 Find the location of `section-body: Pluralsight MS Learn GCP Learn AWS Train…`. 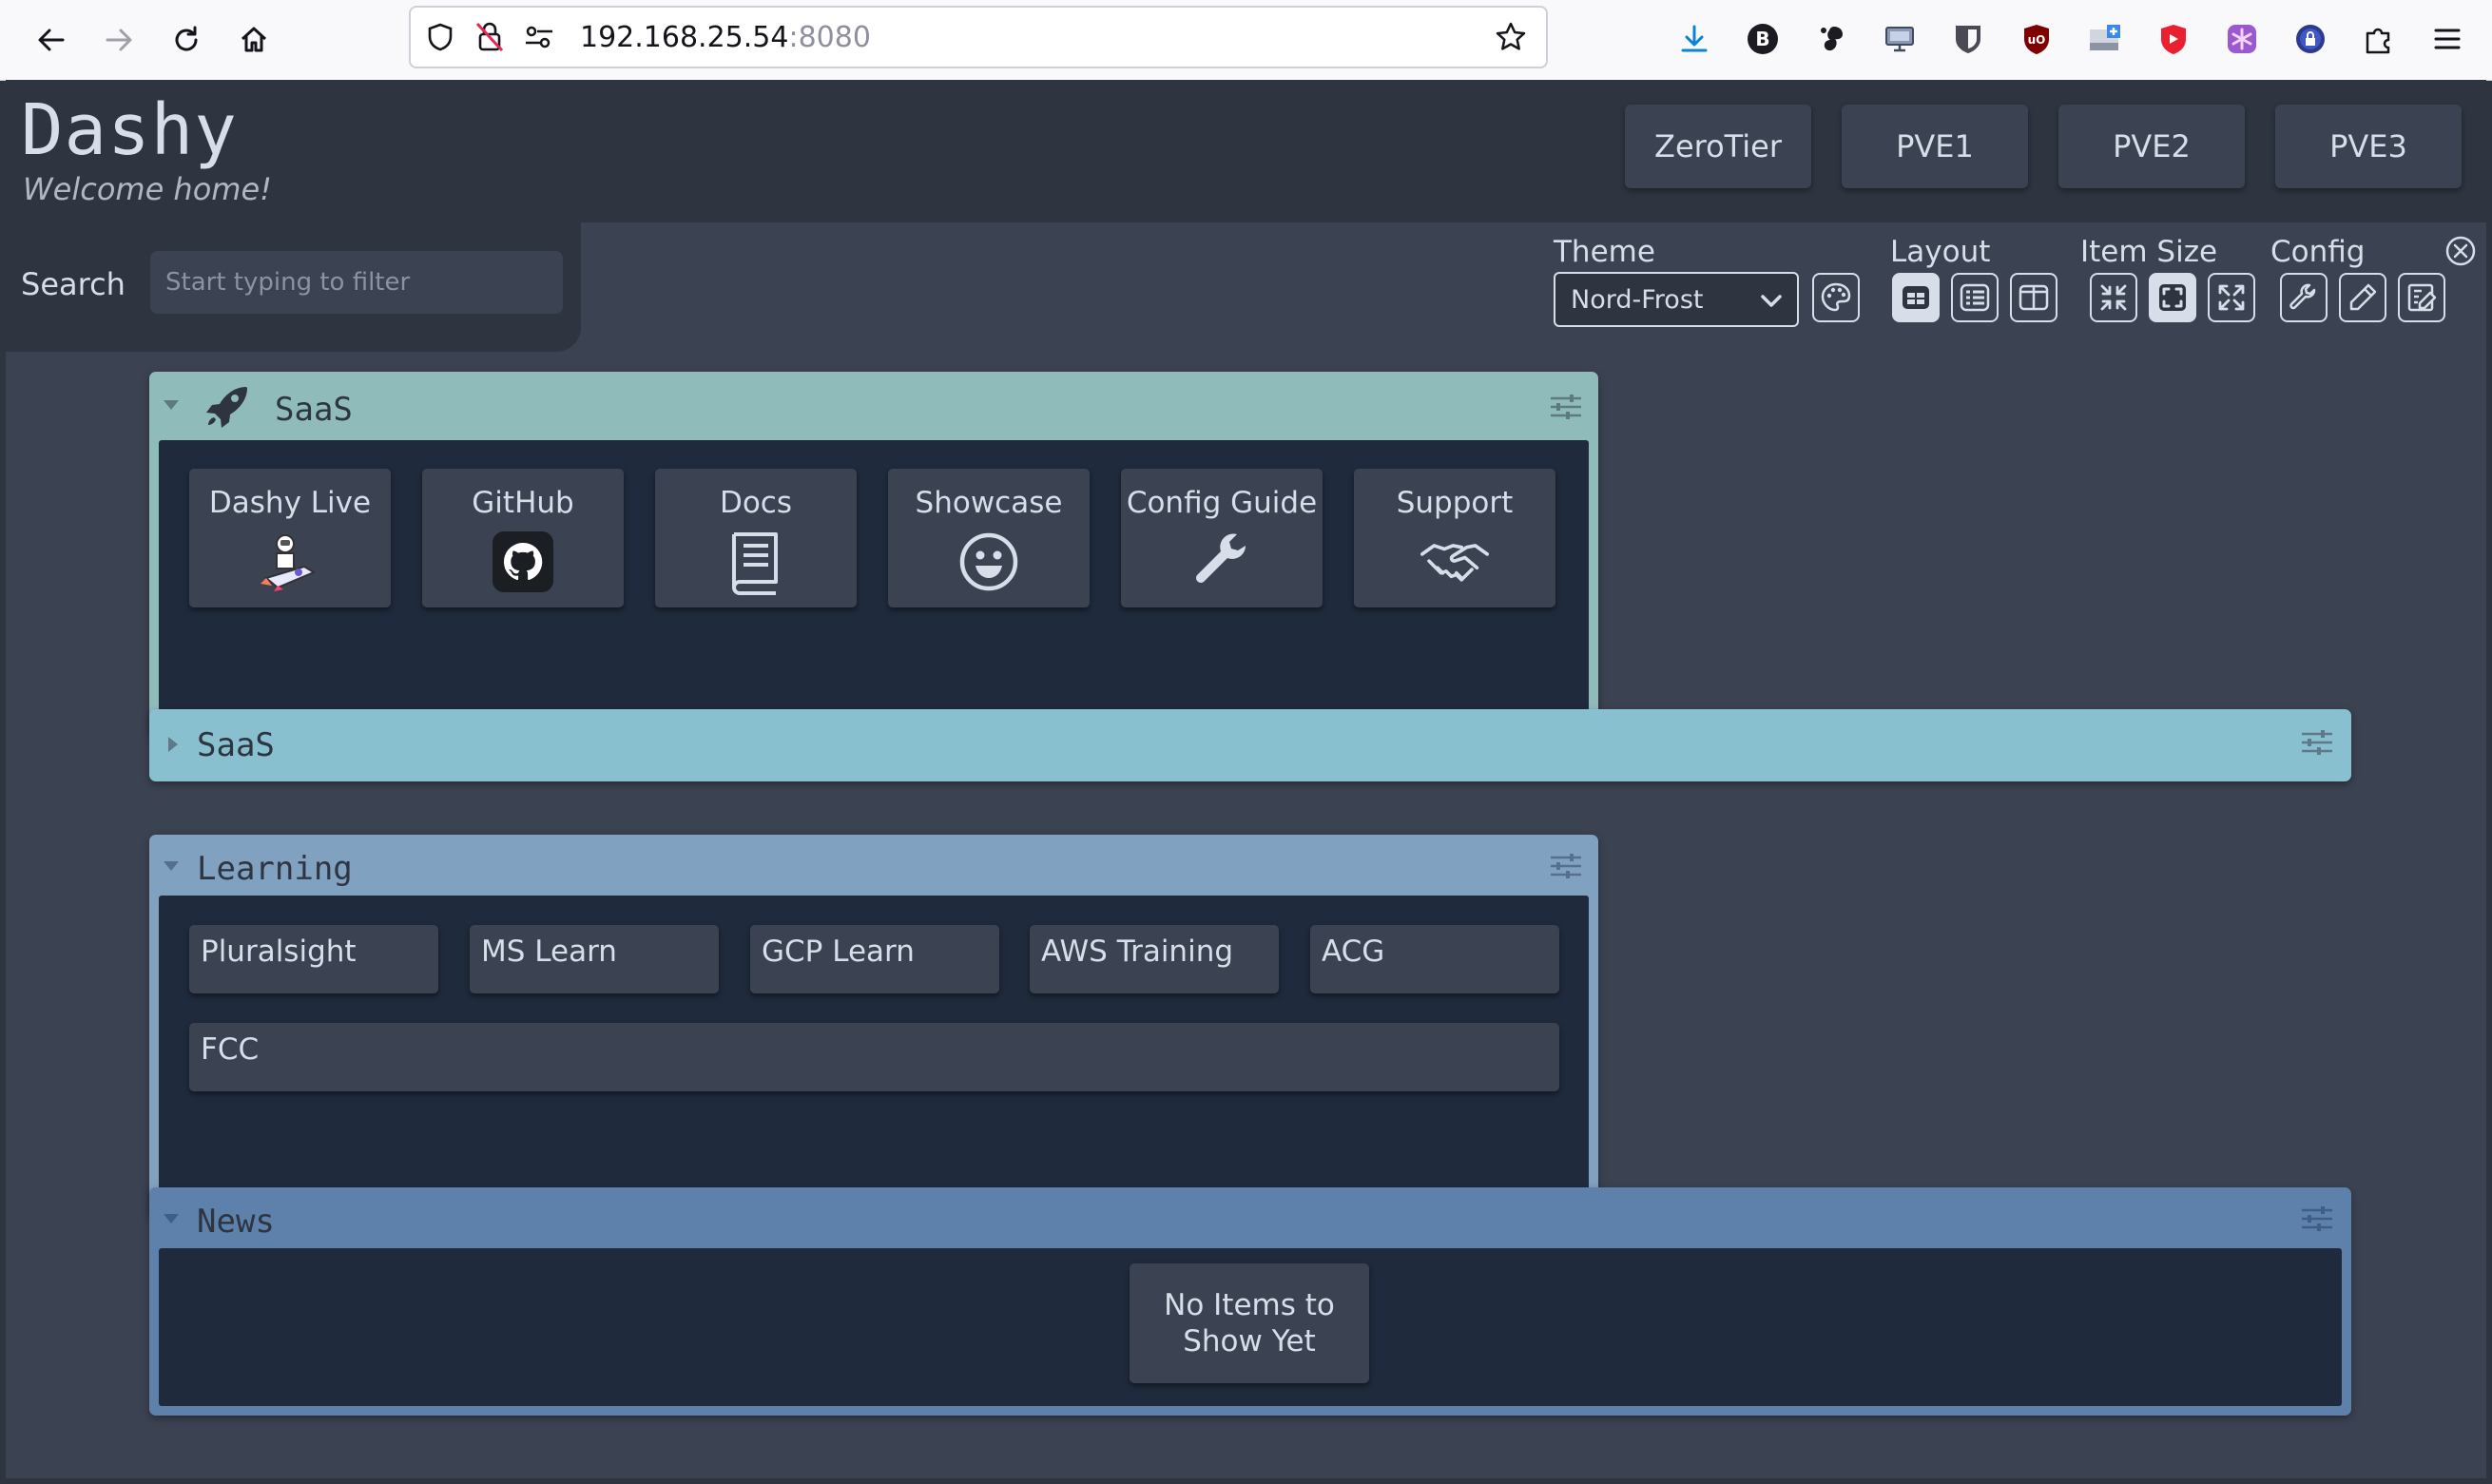

section-body: Pluralsight MS Learn GCP Learn AWS Train… is located at coordinates (874, 1051).